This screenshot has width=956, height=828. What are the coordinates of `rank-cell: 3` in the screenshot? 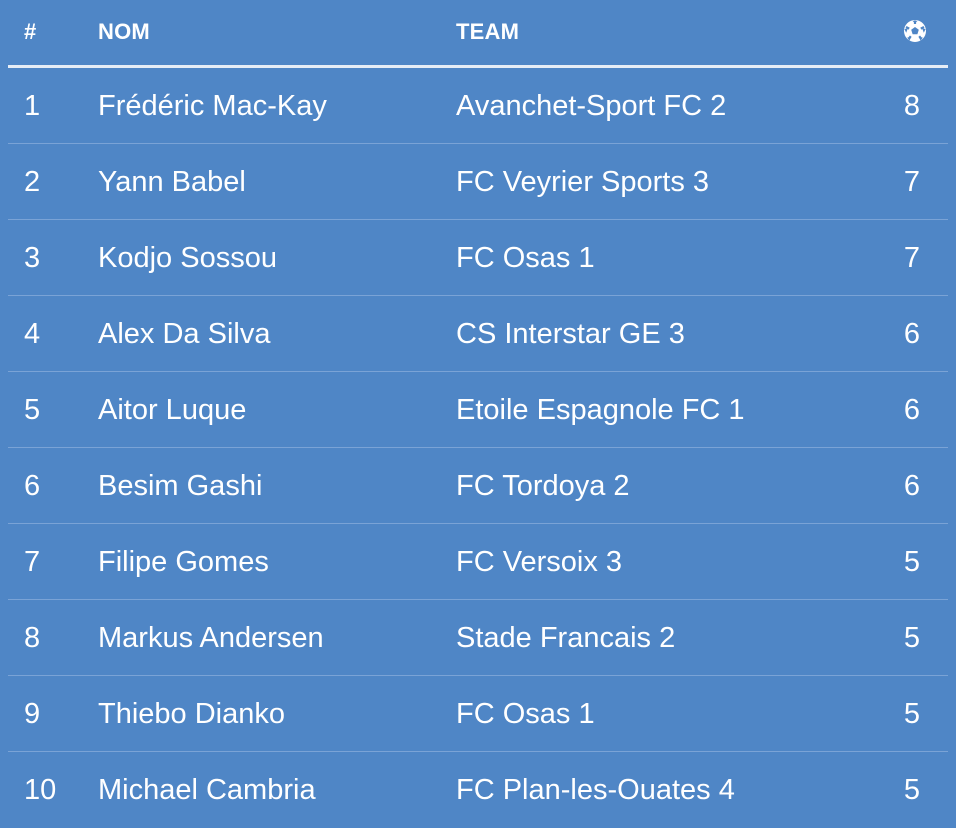 It's located at (32, 258).